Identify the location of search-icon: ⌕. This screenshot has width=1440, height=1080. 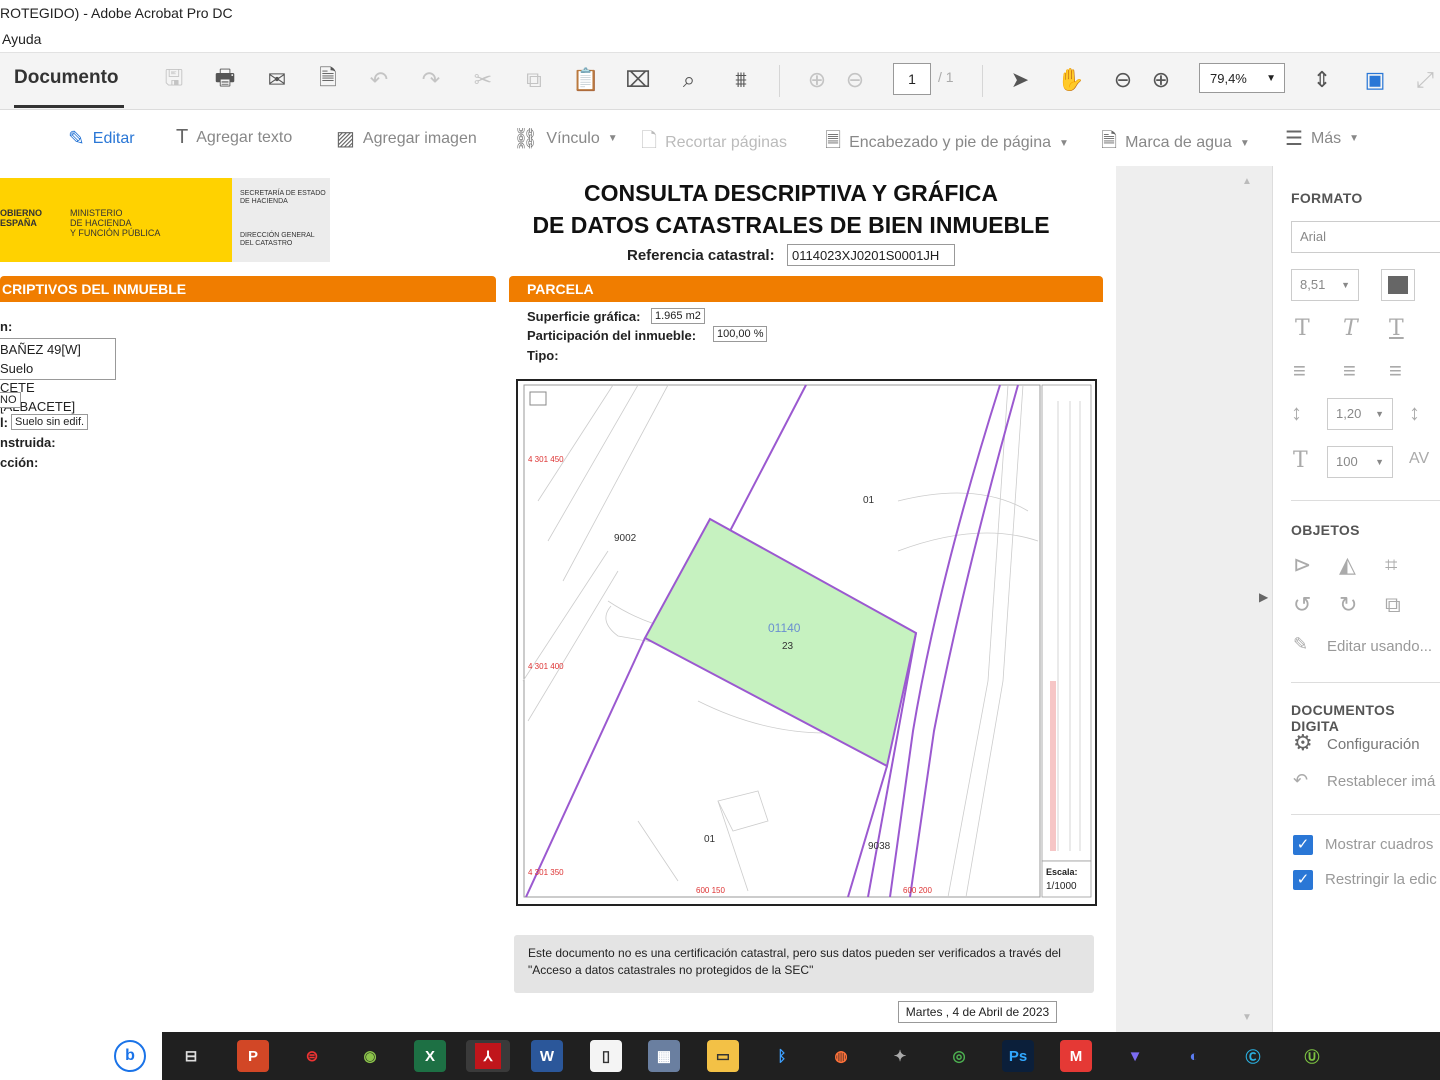
(689, 80).